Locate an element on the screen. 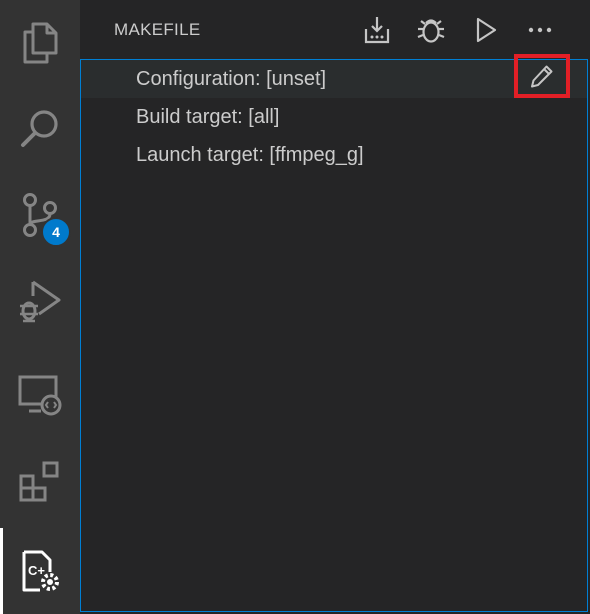 The width and height of the screenshot is (590, 614). extensions-icon is located at coordinates (39, 481).